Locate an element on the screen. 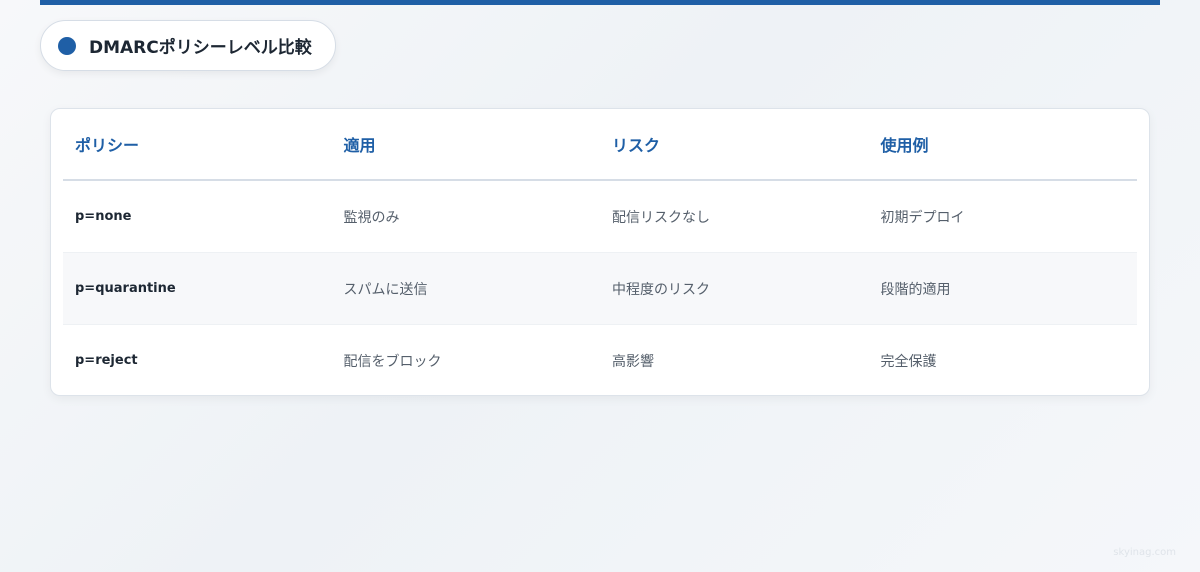 The image size is (1200, 572). risk-cell: 高影響 is located at coordinates (633, 361).